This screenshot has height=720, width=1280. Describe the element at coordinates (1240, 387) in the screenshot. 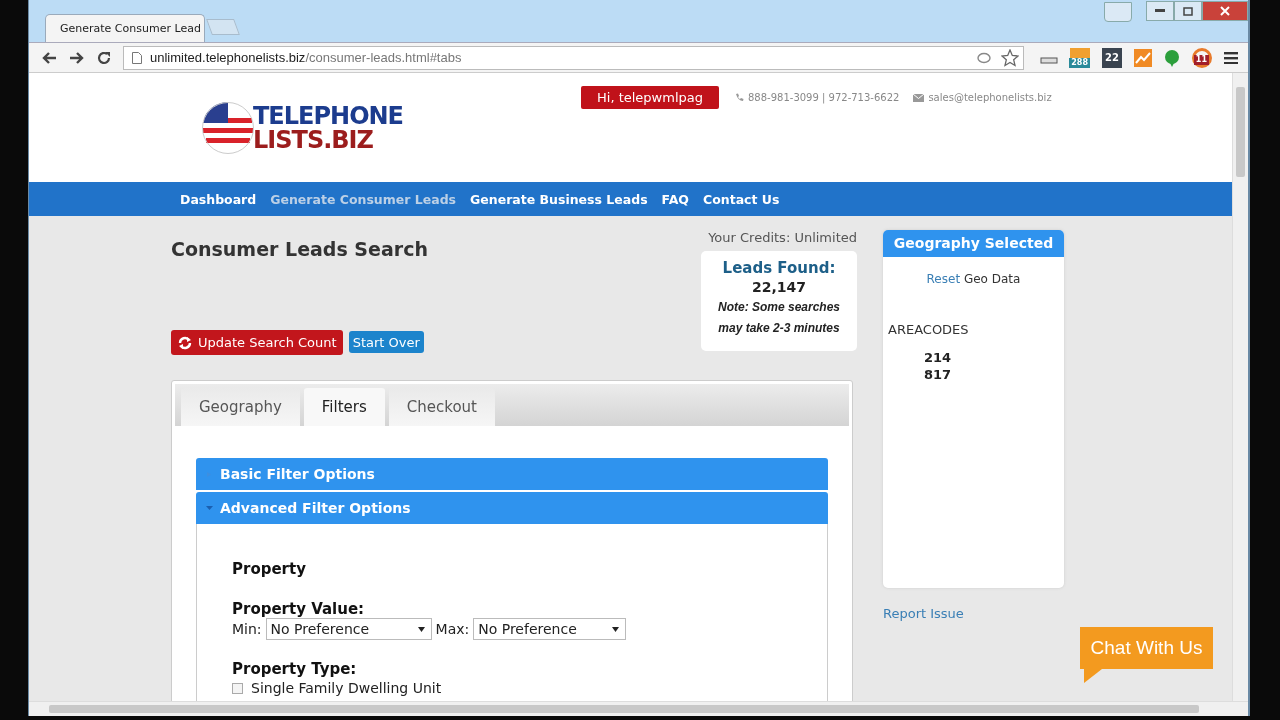

I see `vertical-scrollbar` at that location.